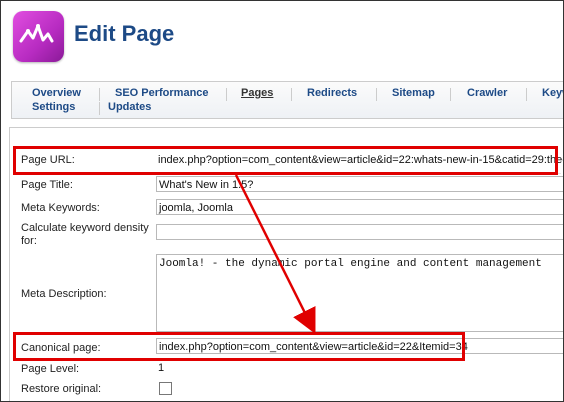  What do you see at coordinates (275, 254) in the screenshot?
I see `callout-arrow` at bounding box center [275, 254].